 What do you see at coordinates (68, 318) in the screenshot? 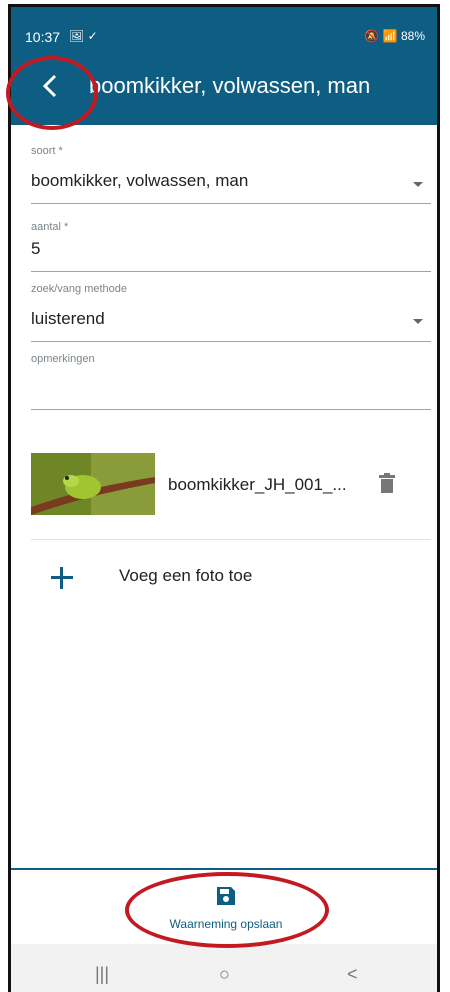
I see `methode-value: luisterend` at bounding box center [68, 318].